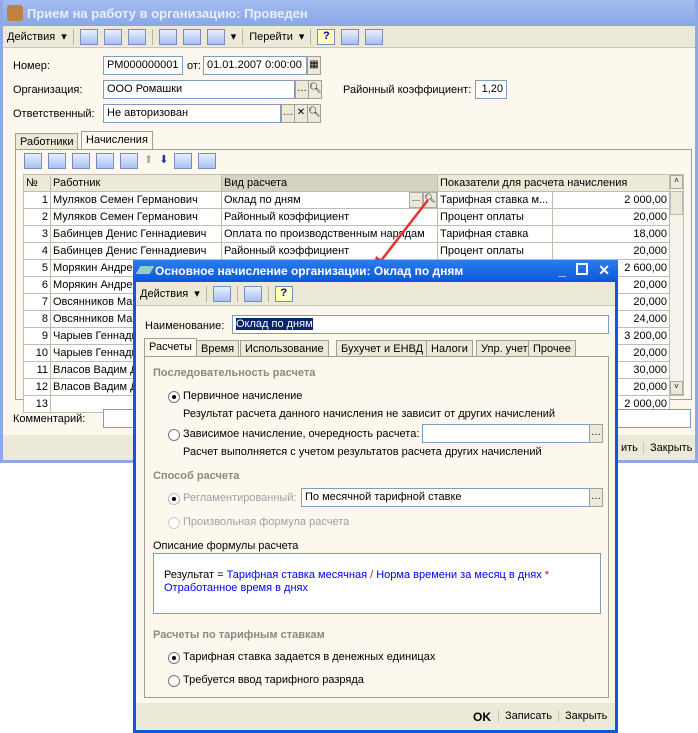  What do you see at coordinates (382, 348) in the screenshot?
I see `tab-3: Бухучет и ЕНВД` at bounding box center [382, 348].